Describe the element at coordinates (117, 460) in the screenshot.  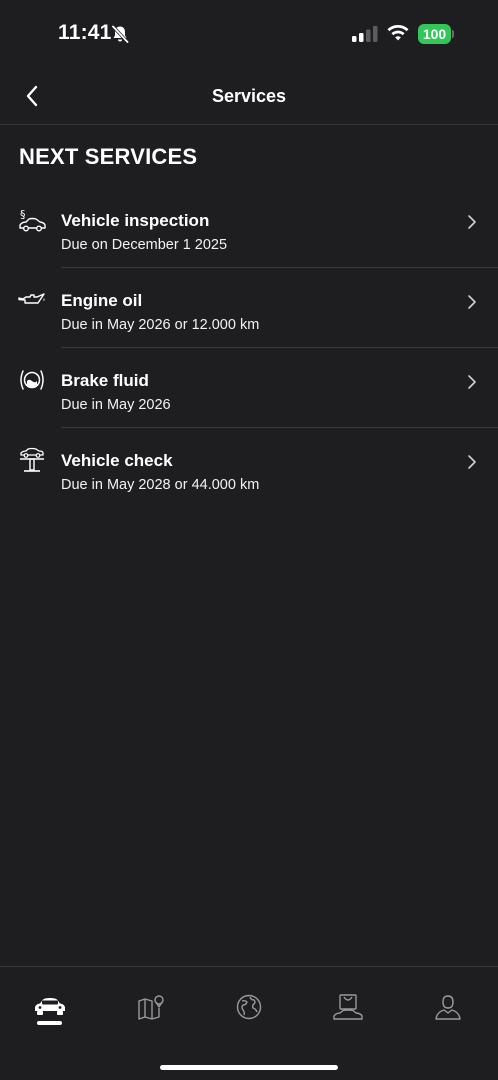
I see `service-title: Vehicle check` at that location.